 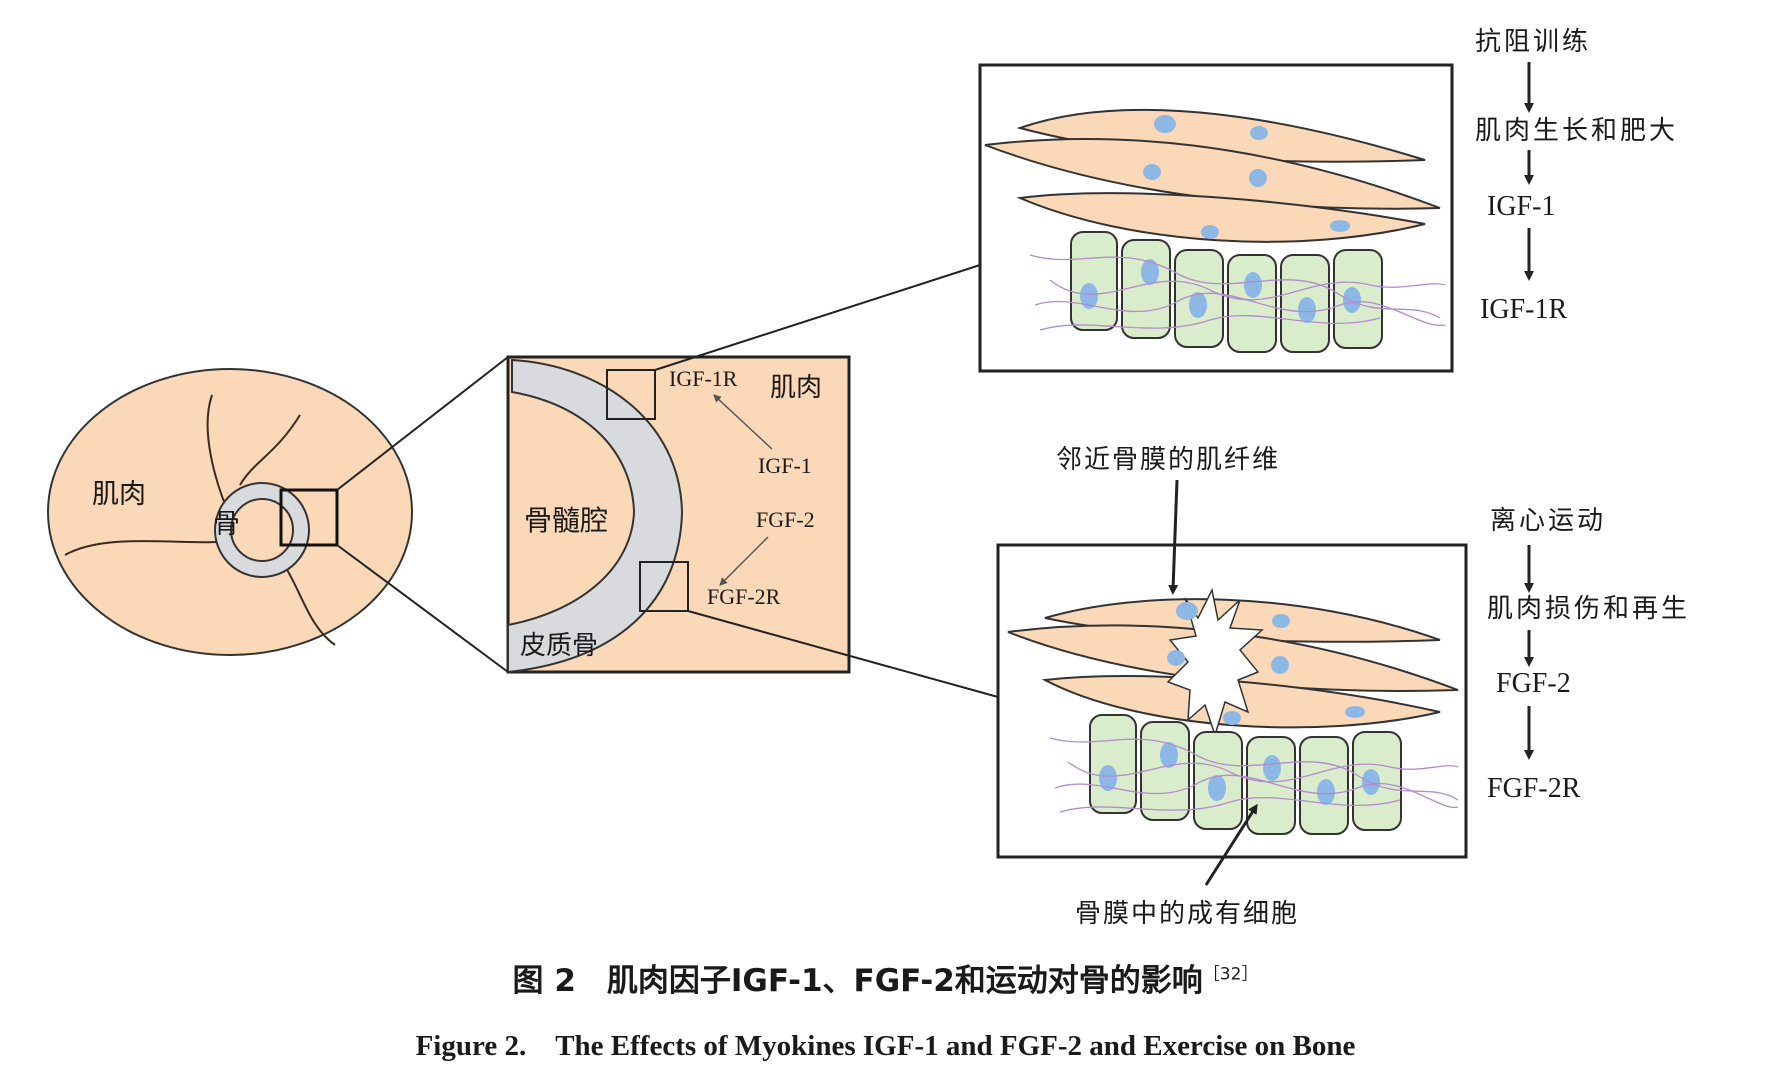 What do you see at coordinates (1523, 309) in the screenshot?
I see `pathway-step: IGF-1R` at bounding box center [1523, 309].